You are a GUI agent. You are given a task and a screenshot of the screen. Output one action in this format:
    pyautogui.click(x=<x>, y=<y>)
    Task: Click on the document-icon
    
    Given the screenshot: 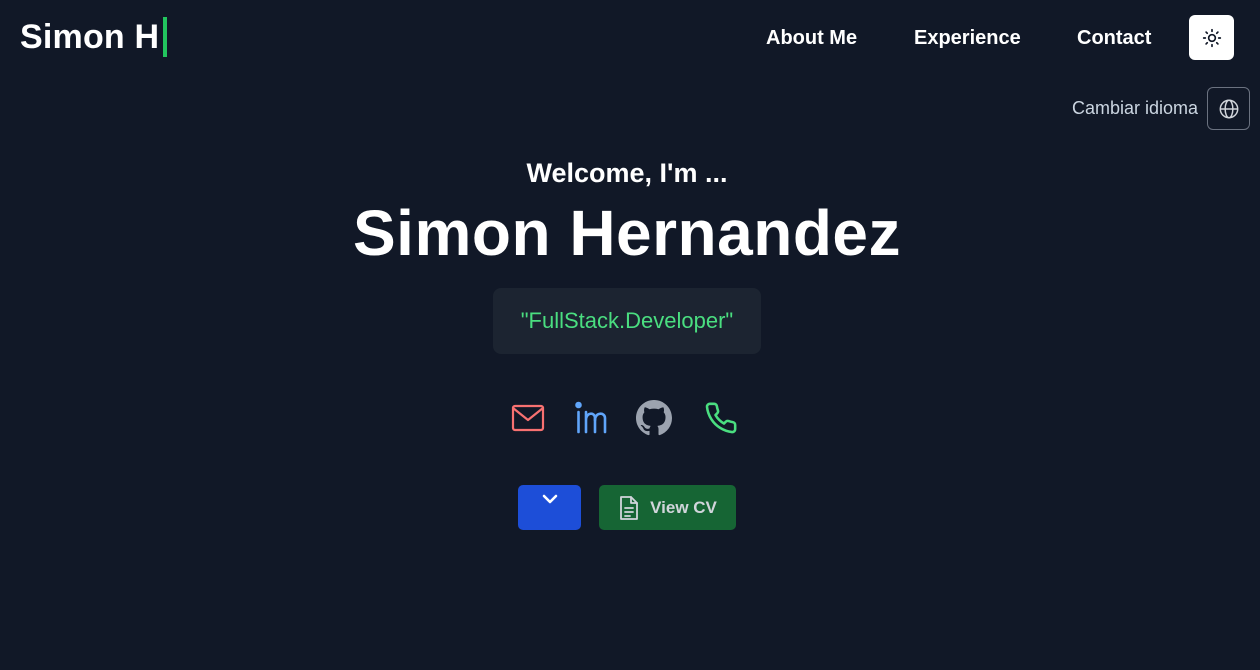 What is the action you would take?
    pyautogui.click(x=629, y=508)
    